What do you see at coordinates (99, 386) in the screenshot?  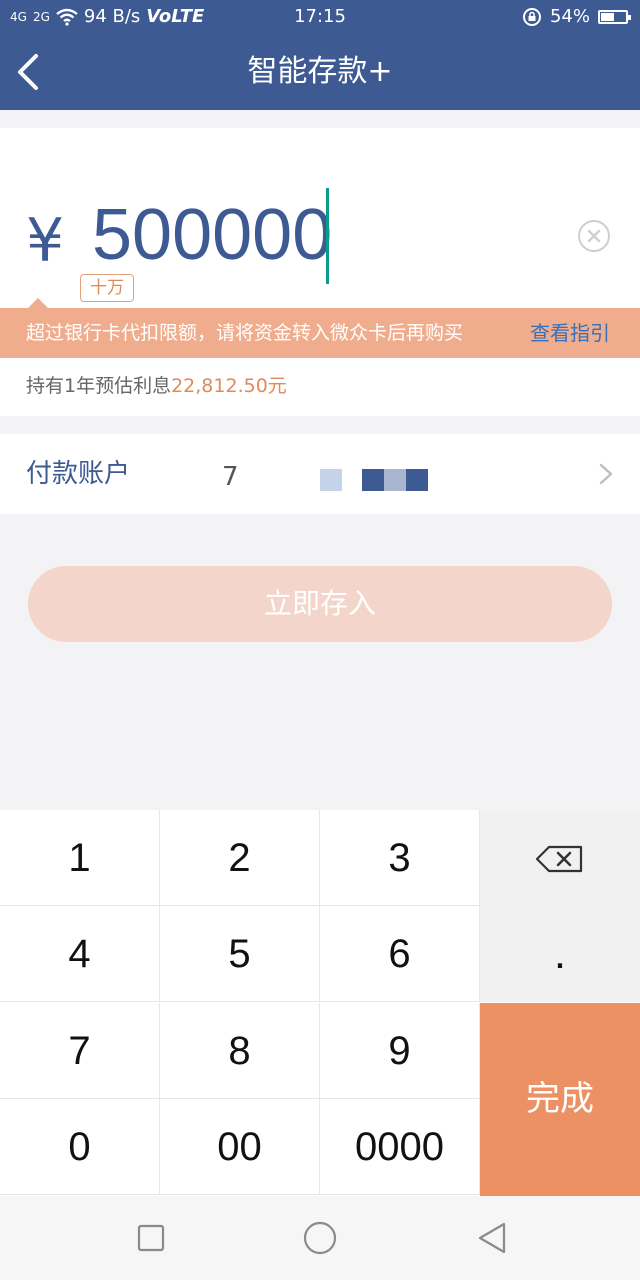 I see `interest-label-text: 持有1年预估利息` at bounding box center [99, 386].